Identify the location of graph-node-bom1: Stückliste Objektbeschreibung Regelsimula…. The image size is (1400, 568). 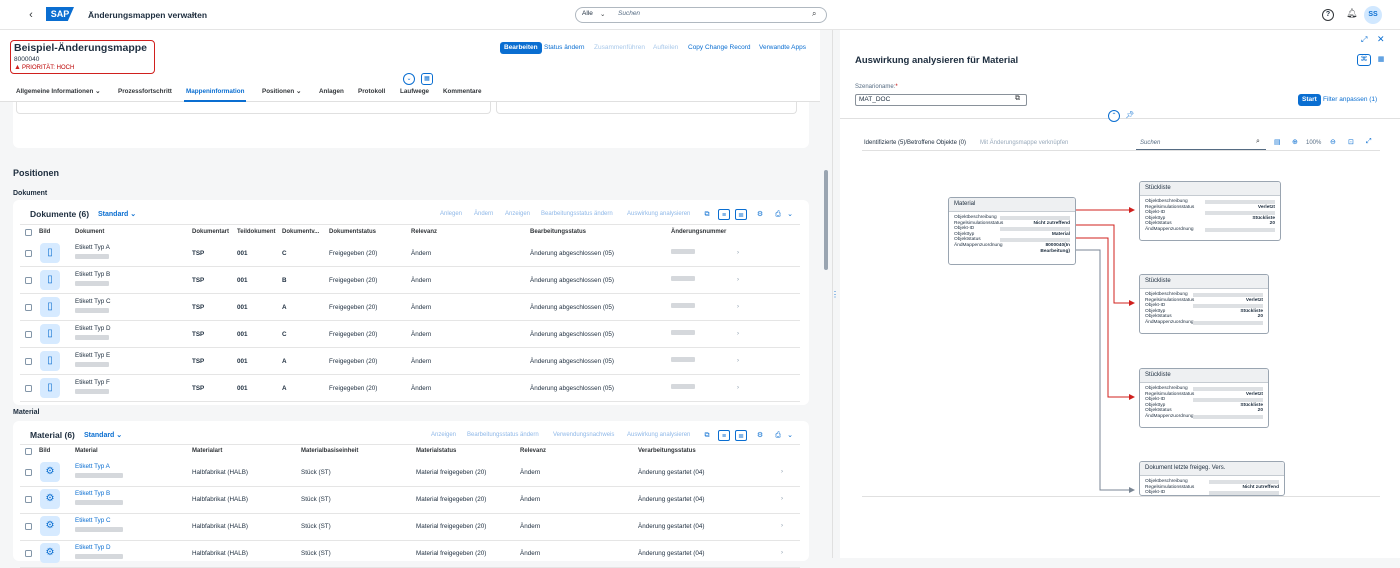
(1210, 211).